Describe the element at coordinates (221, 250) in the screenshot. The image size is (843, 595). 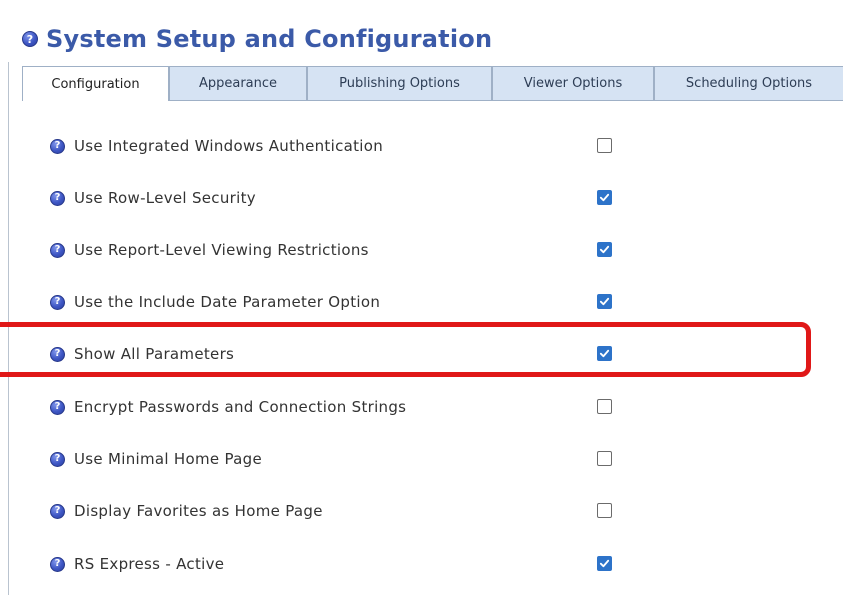
I see `setting-label: Use Report-Level Viewing Restrictions` at that location.